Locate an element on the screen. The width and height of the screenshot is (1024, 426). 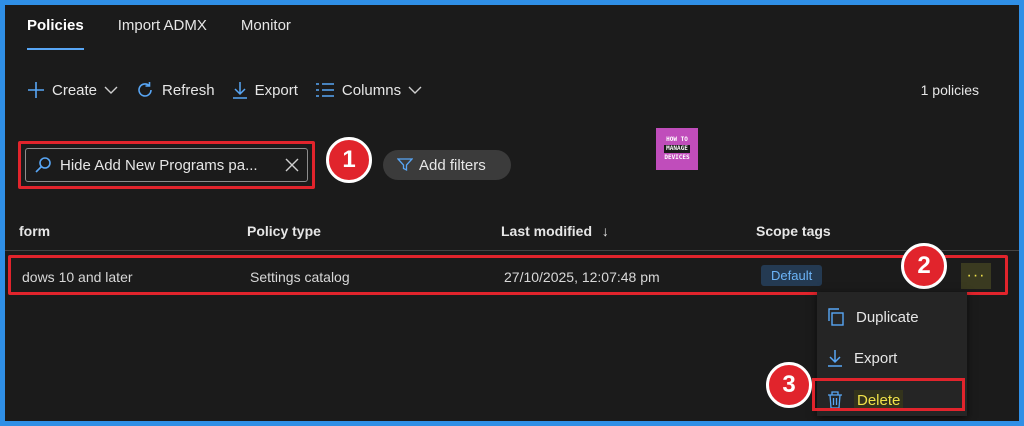
export-button: Export is located at coordinates (265, 90).